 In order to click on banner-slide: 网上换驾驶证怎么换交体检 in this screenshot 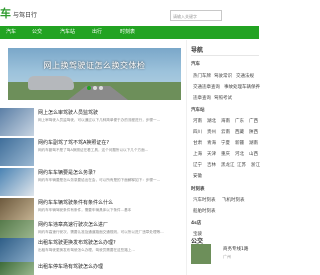, I will do `click(94, 74)`.